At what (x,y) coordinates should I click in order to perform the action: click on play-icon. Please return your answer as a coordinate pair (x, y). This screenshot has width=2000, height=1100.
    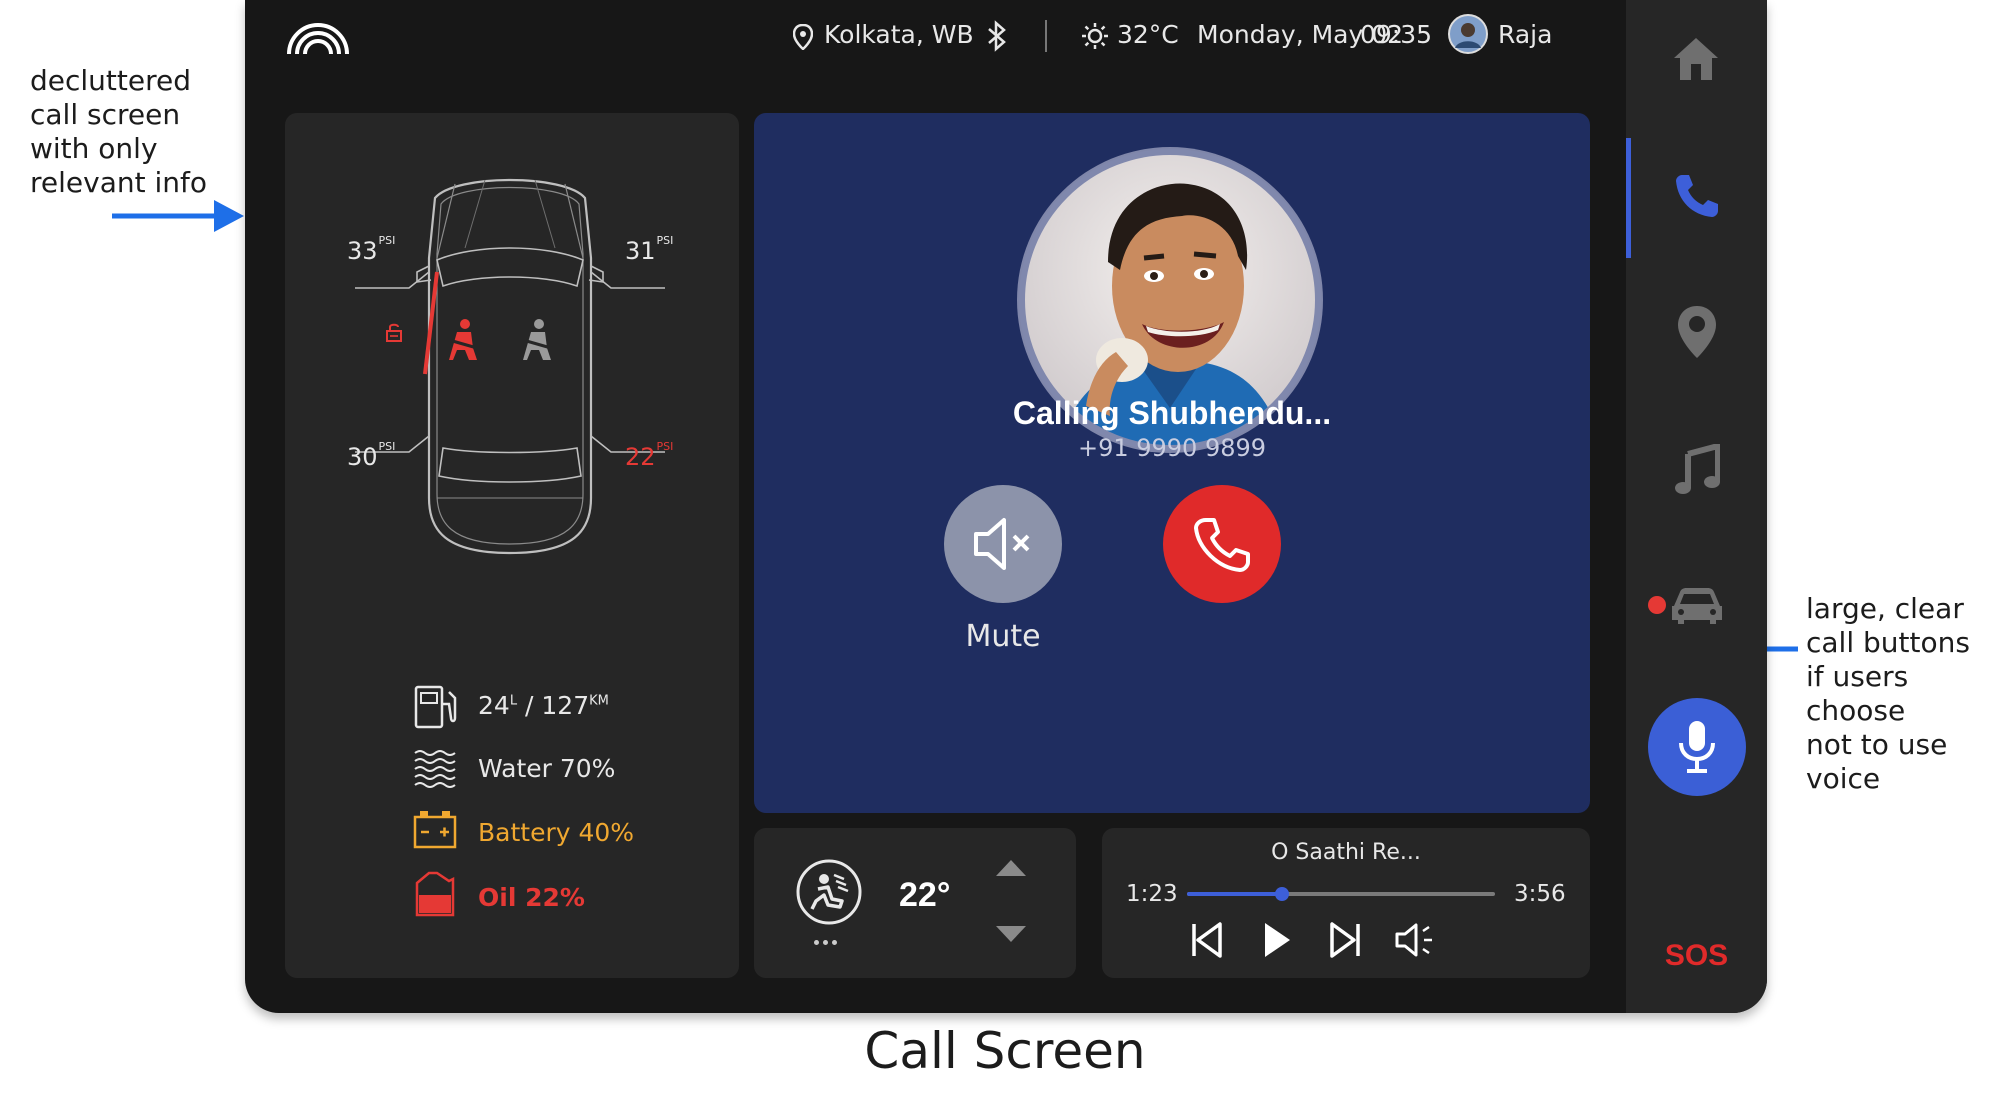
    Looking at the image, I should click on (1277, 940).